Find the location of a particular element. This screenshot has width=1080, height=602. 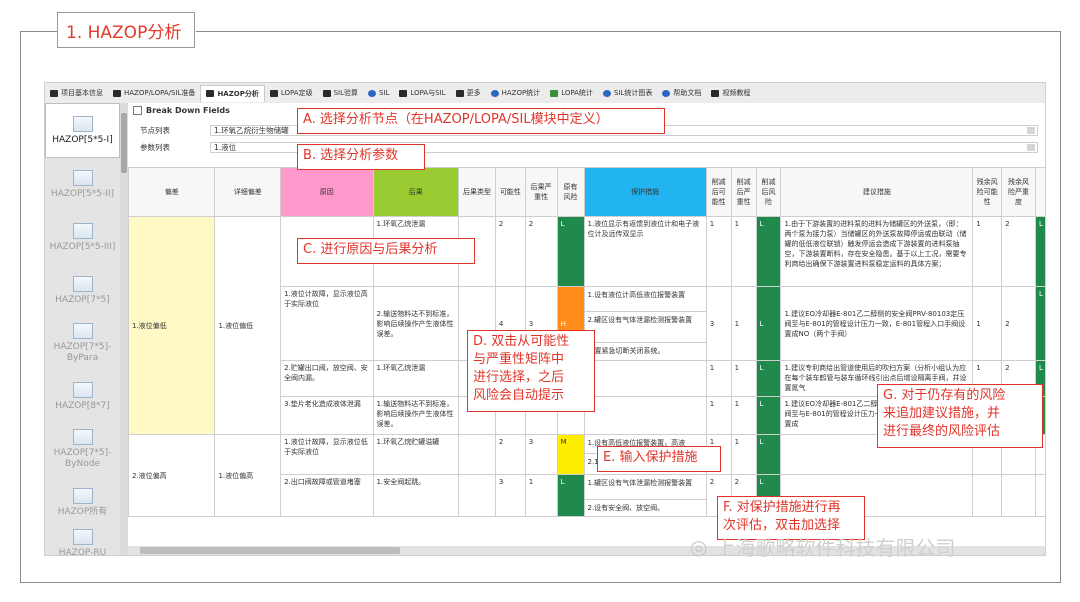

col-header: 残余风险严重度 is located at coordinates (1018, 192).